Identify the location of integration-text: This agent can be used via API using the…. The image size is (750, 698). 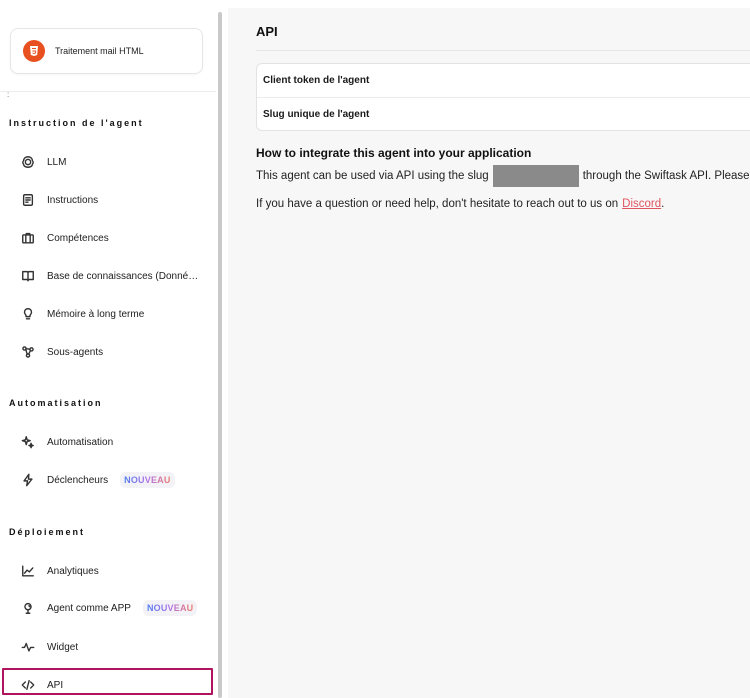
(372, 176).